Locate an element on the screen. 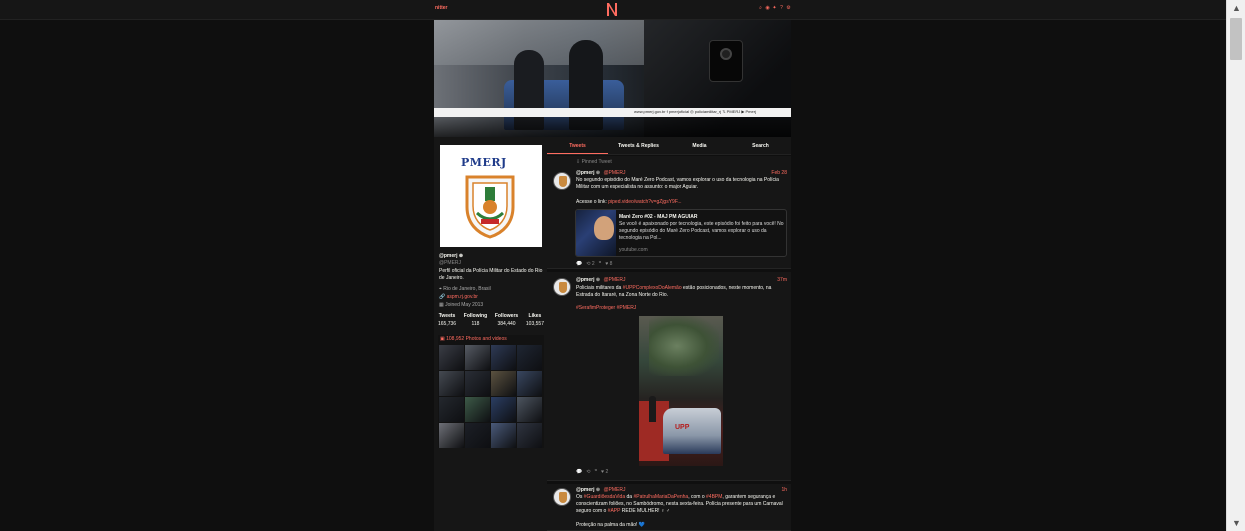 This screenshot has height=531, width=1245. pmerj-crest-icon is located at coordinates (490, 207).